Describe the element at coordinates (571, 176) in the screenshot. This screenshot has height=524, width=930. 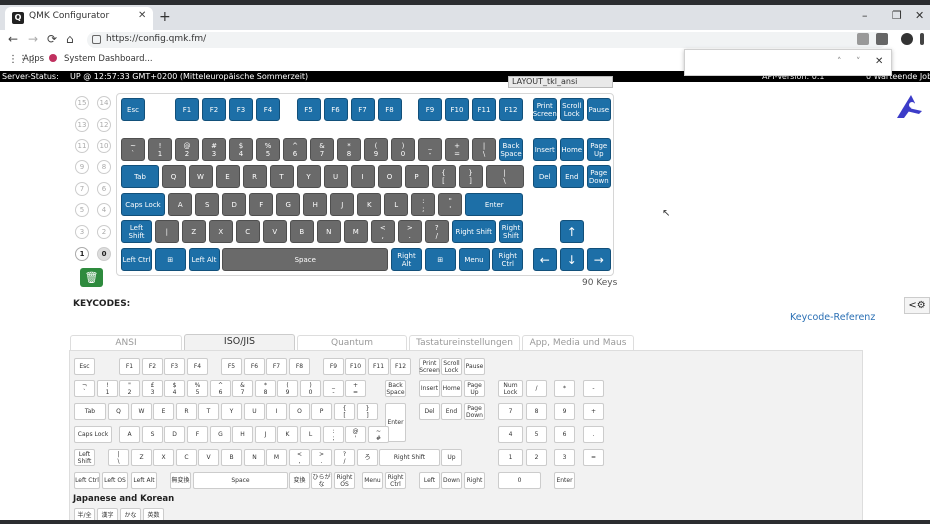
I see `key-end: End` at that location.